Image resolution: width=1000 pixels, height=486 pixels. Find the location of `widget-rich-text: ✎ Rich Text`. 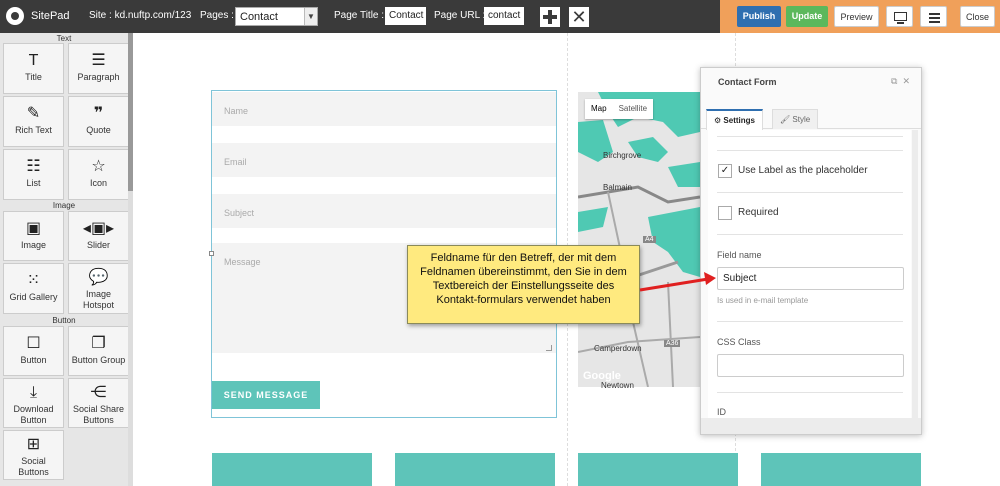

widget-rich-text: ✎ Rich Text is located at coordinates (33, 121).